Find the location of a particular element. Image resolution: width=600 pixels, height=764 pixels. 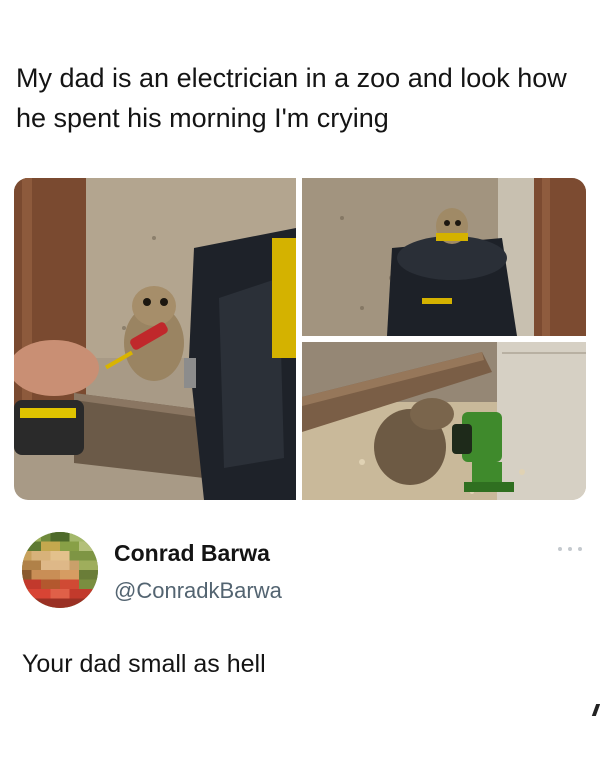

photo-meerkat-green-tool is located at coordinates (444, 421).